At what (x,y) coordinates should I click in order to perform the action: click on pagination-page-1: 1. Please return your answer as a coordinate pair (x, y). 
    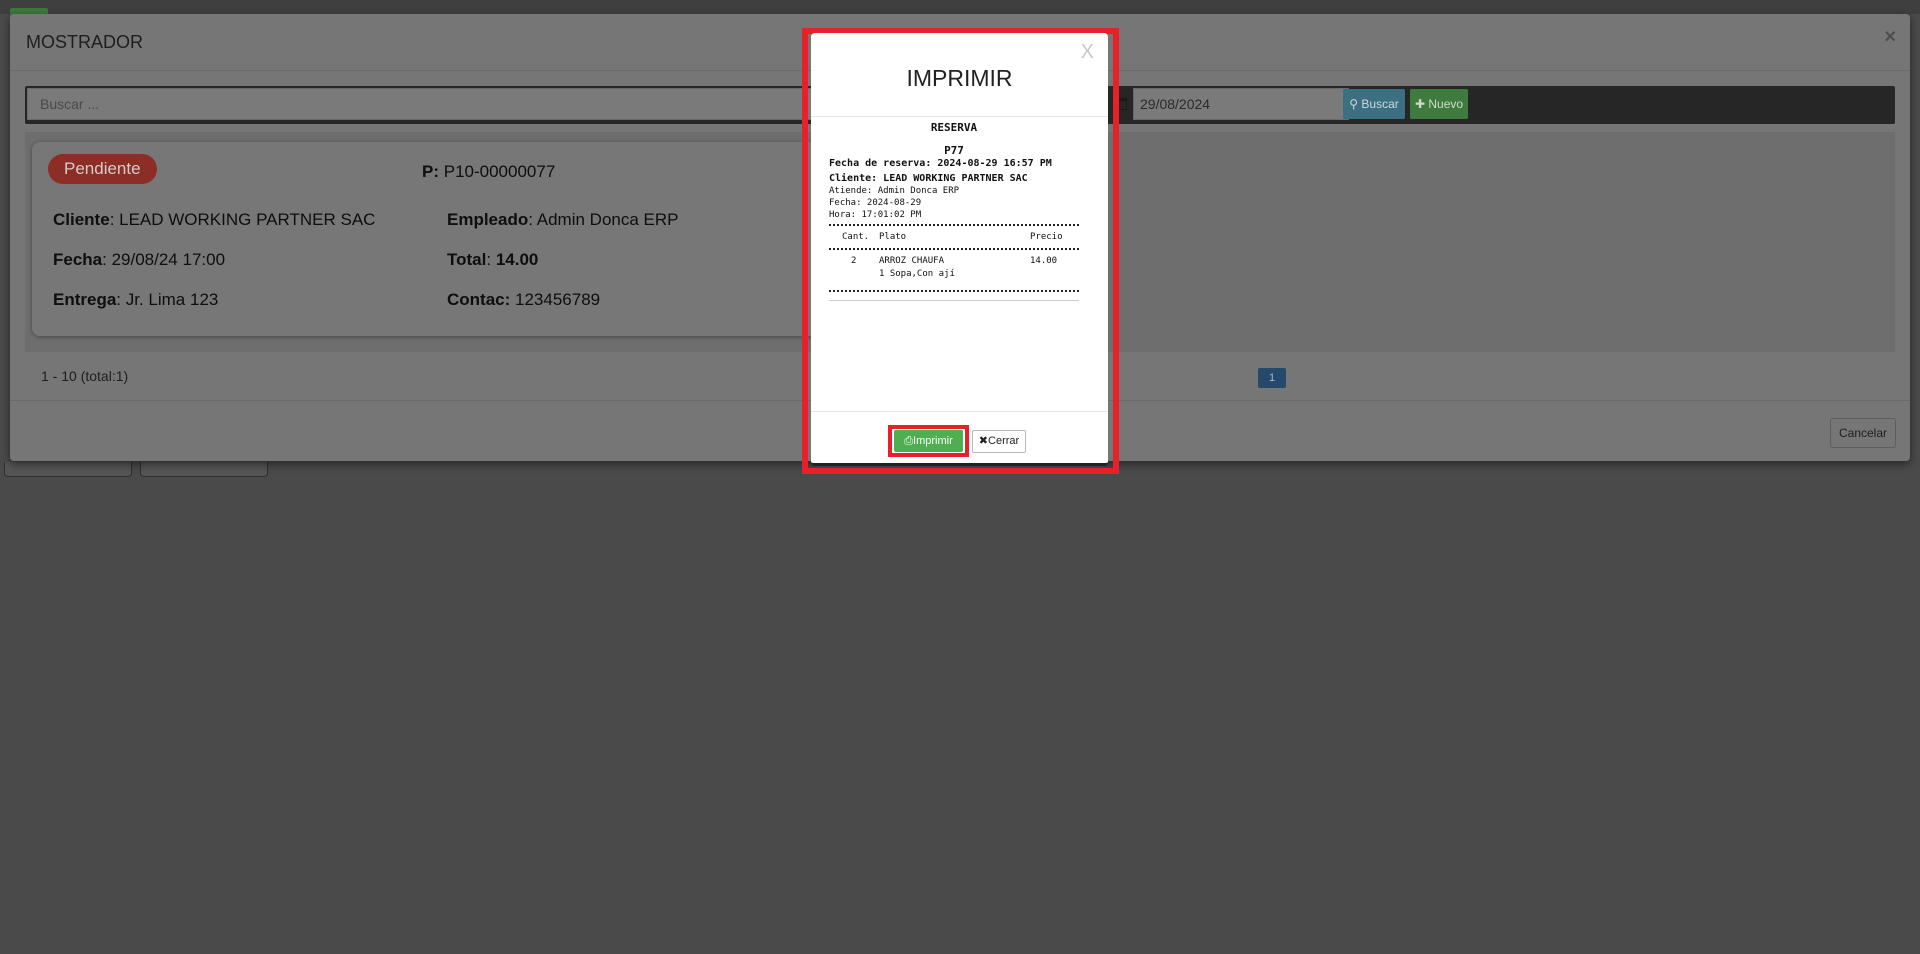
    Looking at the image, I should click on (1272, 378).